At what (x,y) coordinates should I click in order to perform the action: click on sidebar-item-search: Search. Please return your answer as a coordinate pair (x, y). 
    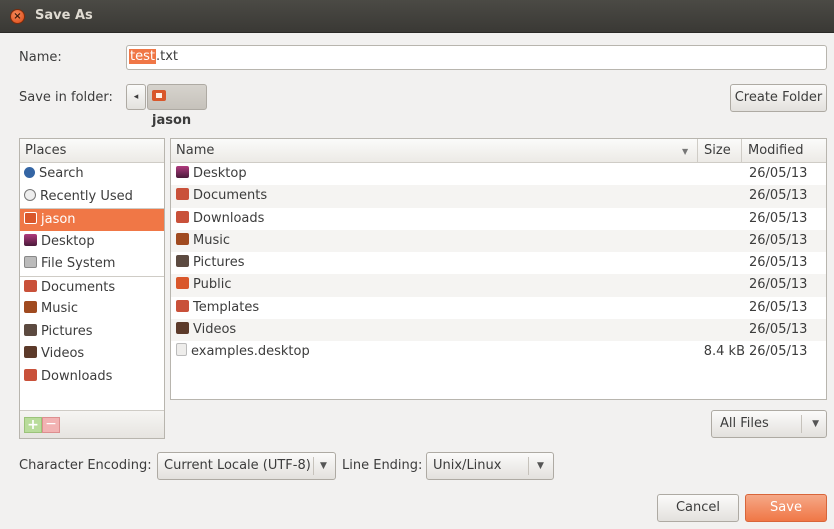
    Looking at the image, I should click on (92, 174).